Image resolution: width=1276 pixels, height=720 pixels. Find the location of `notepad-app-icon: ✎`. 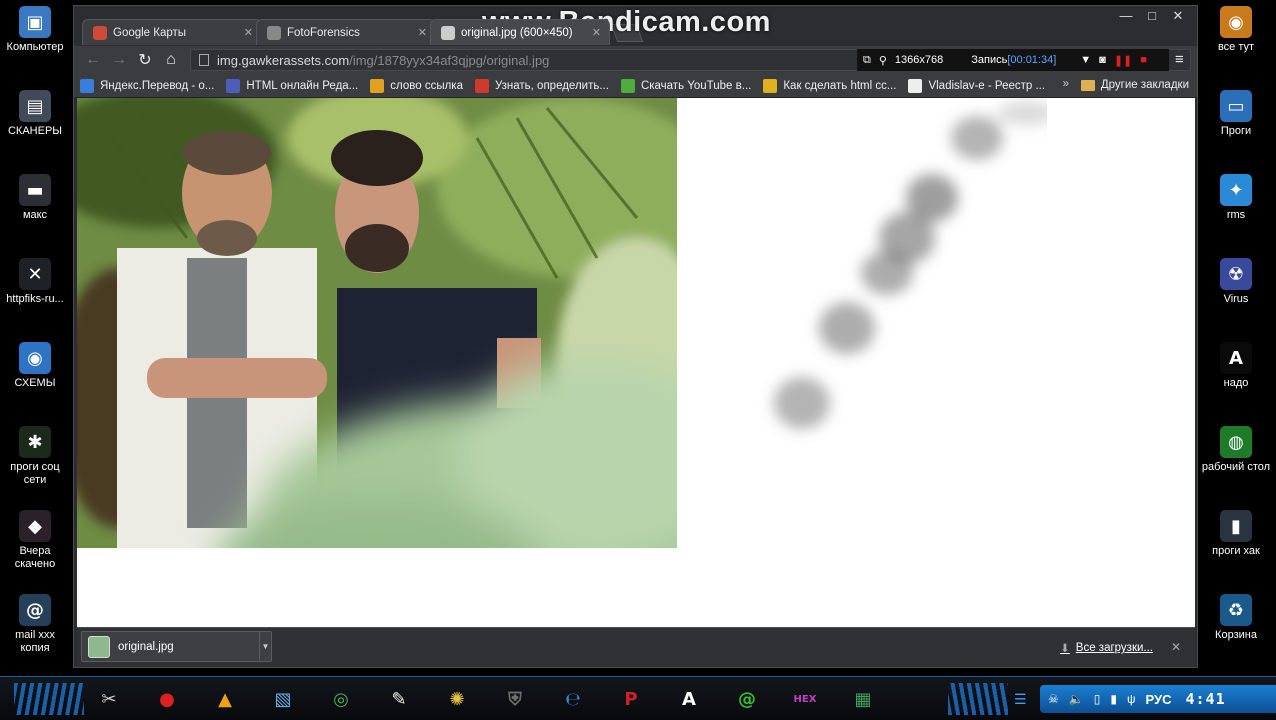

notepad-app-icon: ✎ is located at coordinates (399, 699).